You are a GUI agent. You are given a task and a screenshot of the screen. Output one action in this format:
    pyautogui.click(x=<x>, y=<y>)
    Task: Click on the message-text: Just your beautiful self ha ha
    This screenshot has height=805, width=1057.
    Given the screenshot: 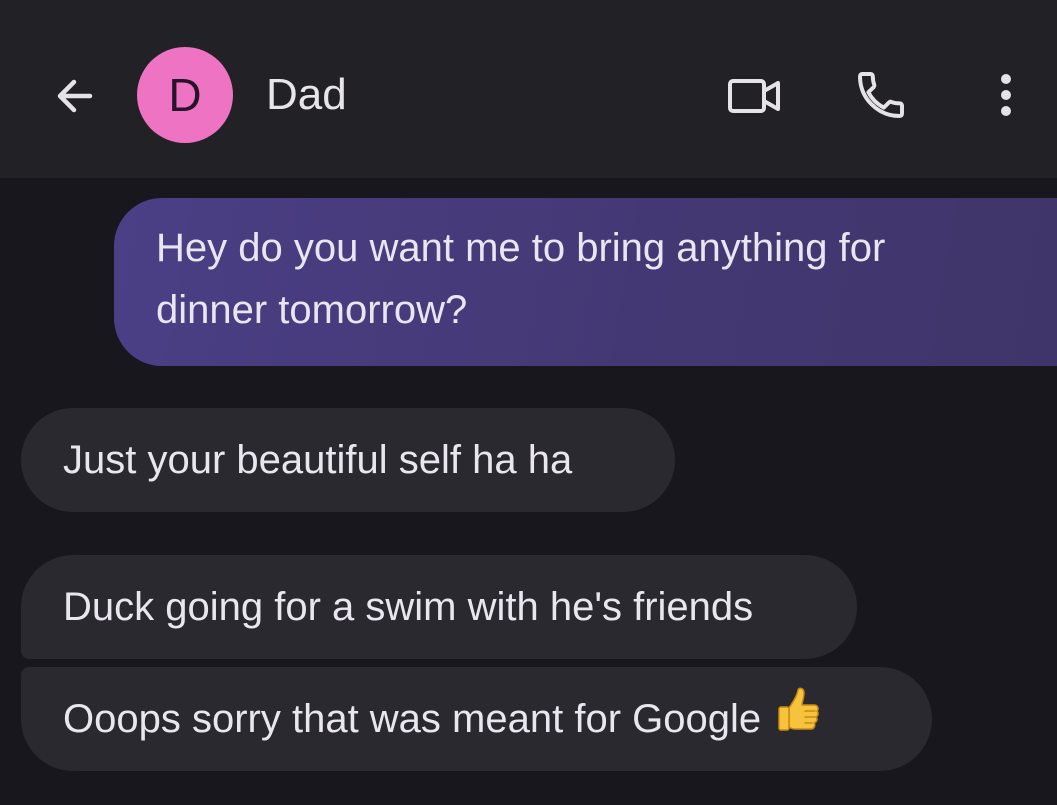 What is the action you would take?
    pyautogui.click(x=318, y=460)
    